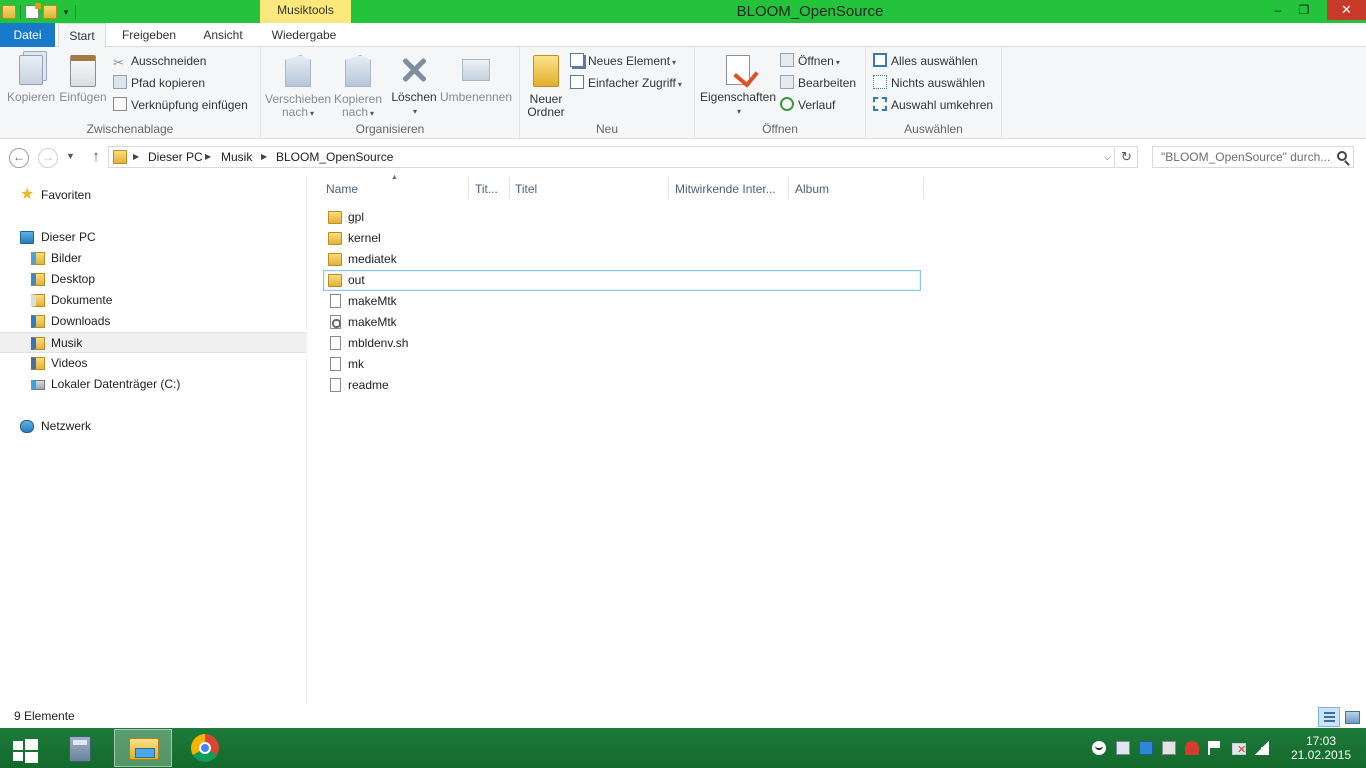 Image resolution: width=1366 pixels, height=768 pixels. I want to click on folder-icon, so click(9, 11).